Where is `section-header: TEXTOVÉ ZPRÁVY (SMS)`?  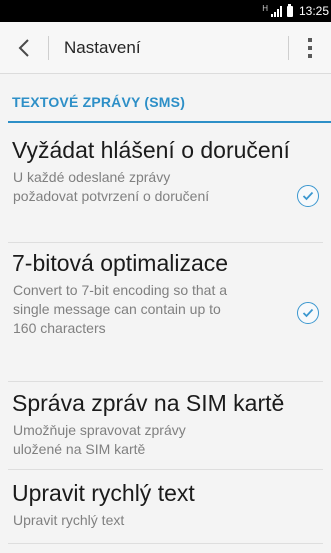 section-header: TEXTOVÉ ZPRÁVY (SMS) is located at coordinates (165, 107).